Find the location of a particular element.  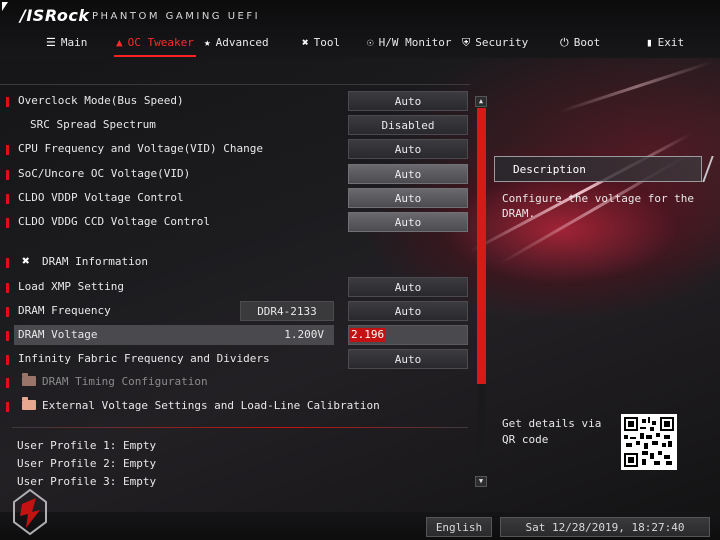

load-xmp-select: Auto is located at coordinates (408, 287).